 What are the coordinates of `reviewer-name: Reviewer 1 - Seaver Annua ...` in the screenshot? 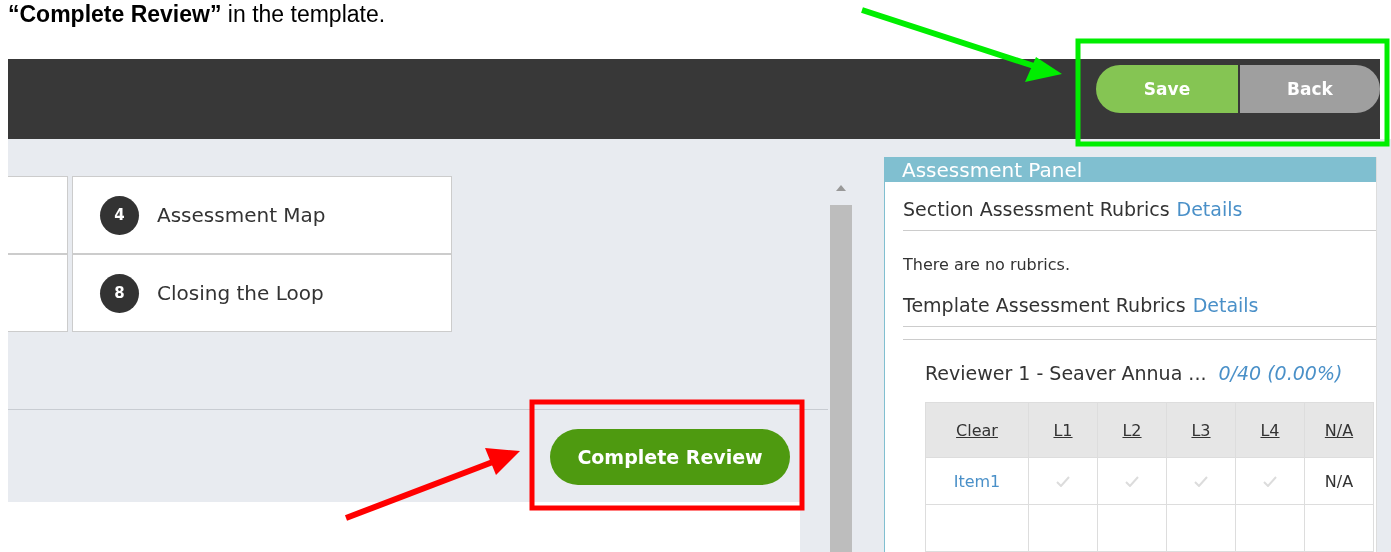 It's located at (1066, 373).